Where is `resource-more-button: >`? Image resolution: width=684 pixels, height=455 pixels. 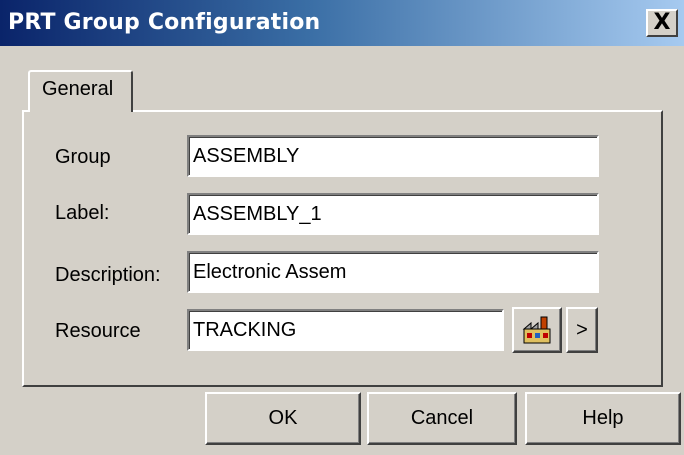
resource-more-button: > is located at coordinates (582, 330).